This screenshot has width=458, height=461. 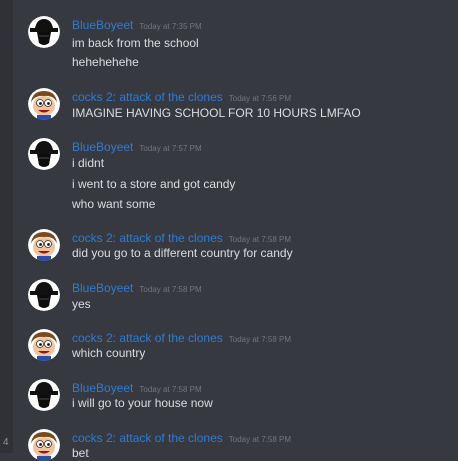 What do you see at coordinates (80, 453) in the screenshot?
I see `message-text: bet` at bounding box center [80, 453].